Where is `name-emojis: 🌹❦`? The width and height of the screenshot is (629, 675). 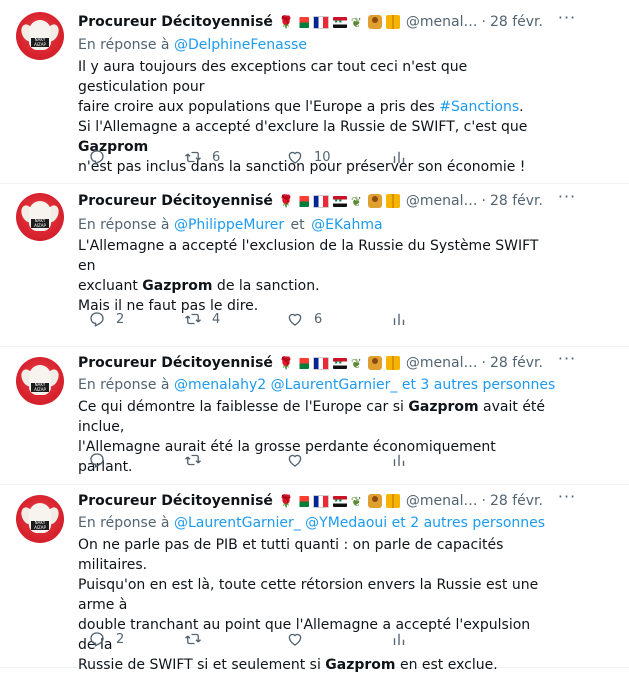 name-emojis: 🌹❦ is located at coordinates (339, 501).